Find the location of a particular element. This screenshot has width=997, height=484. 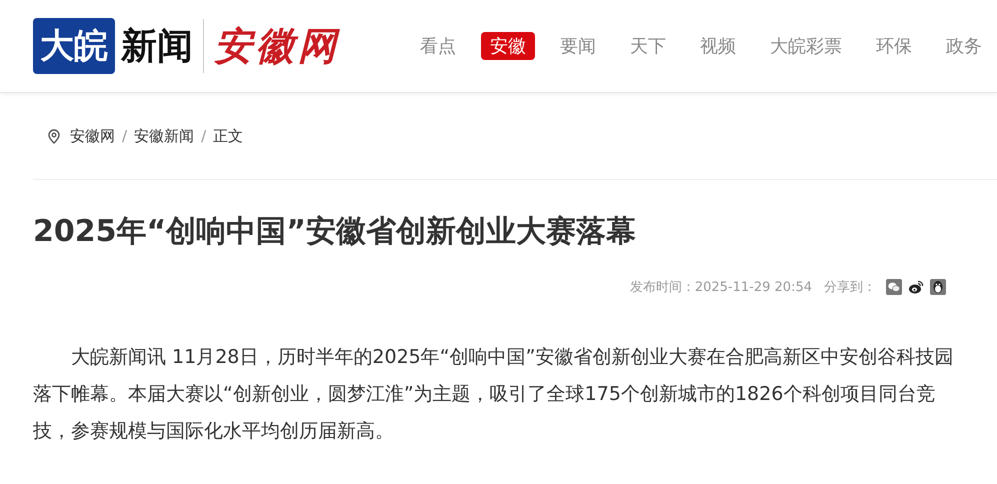

penguin-share-icon is located at coordinates (938, 287).